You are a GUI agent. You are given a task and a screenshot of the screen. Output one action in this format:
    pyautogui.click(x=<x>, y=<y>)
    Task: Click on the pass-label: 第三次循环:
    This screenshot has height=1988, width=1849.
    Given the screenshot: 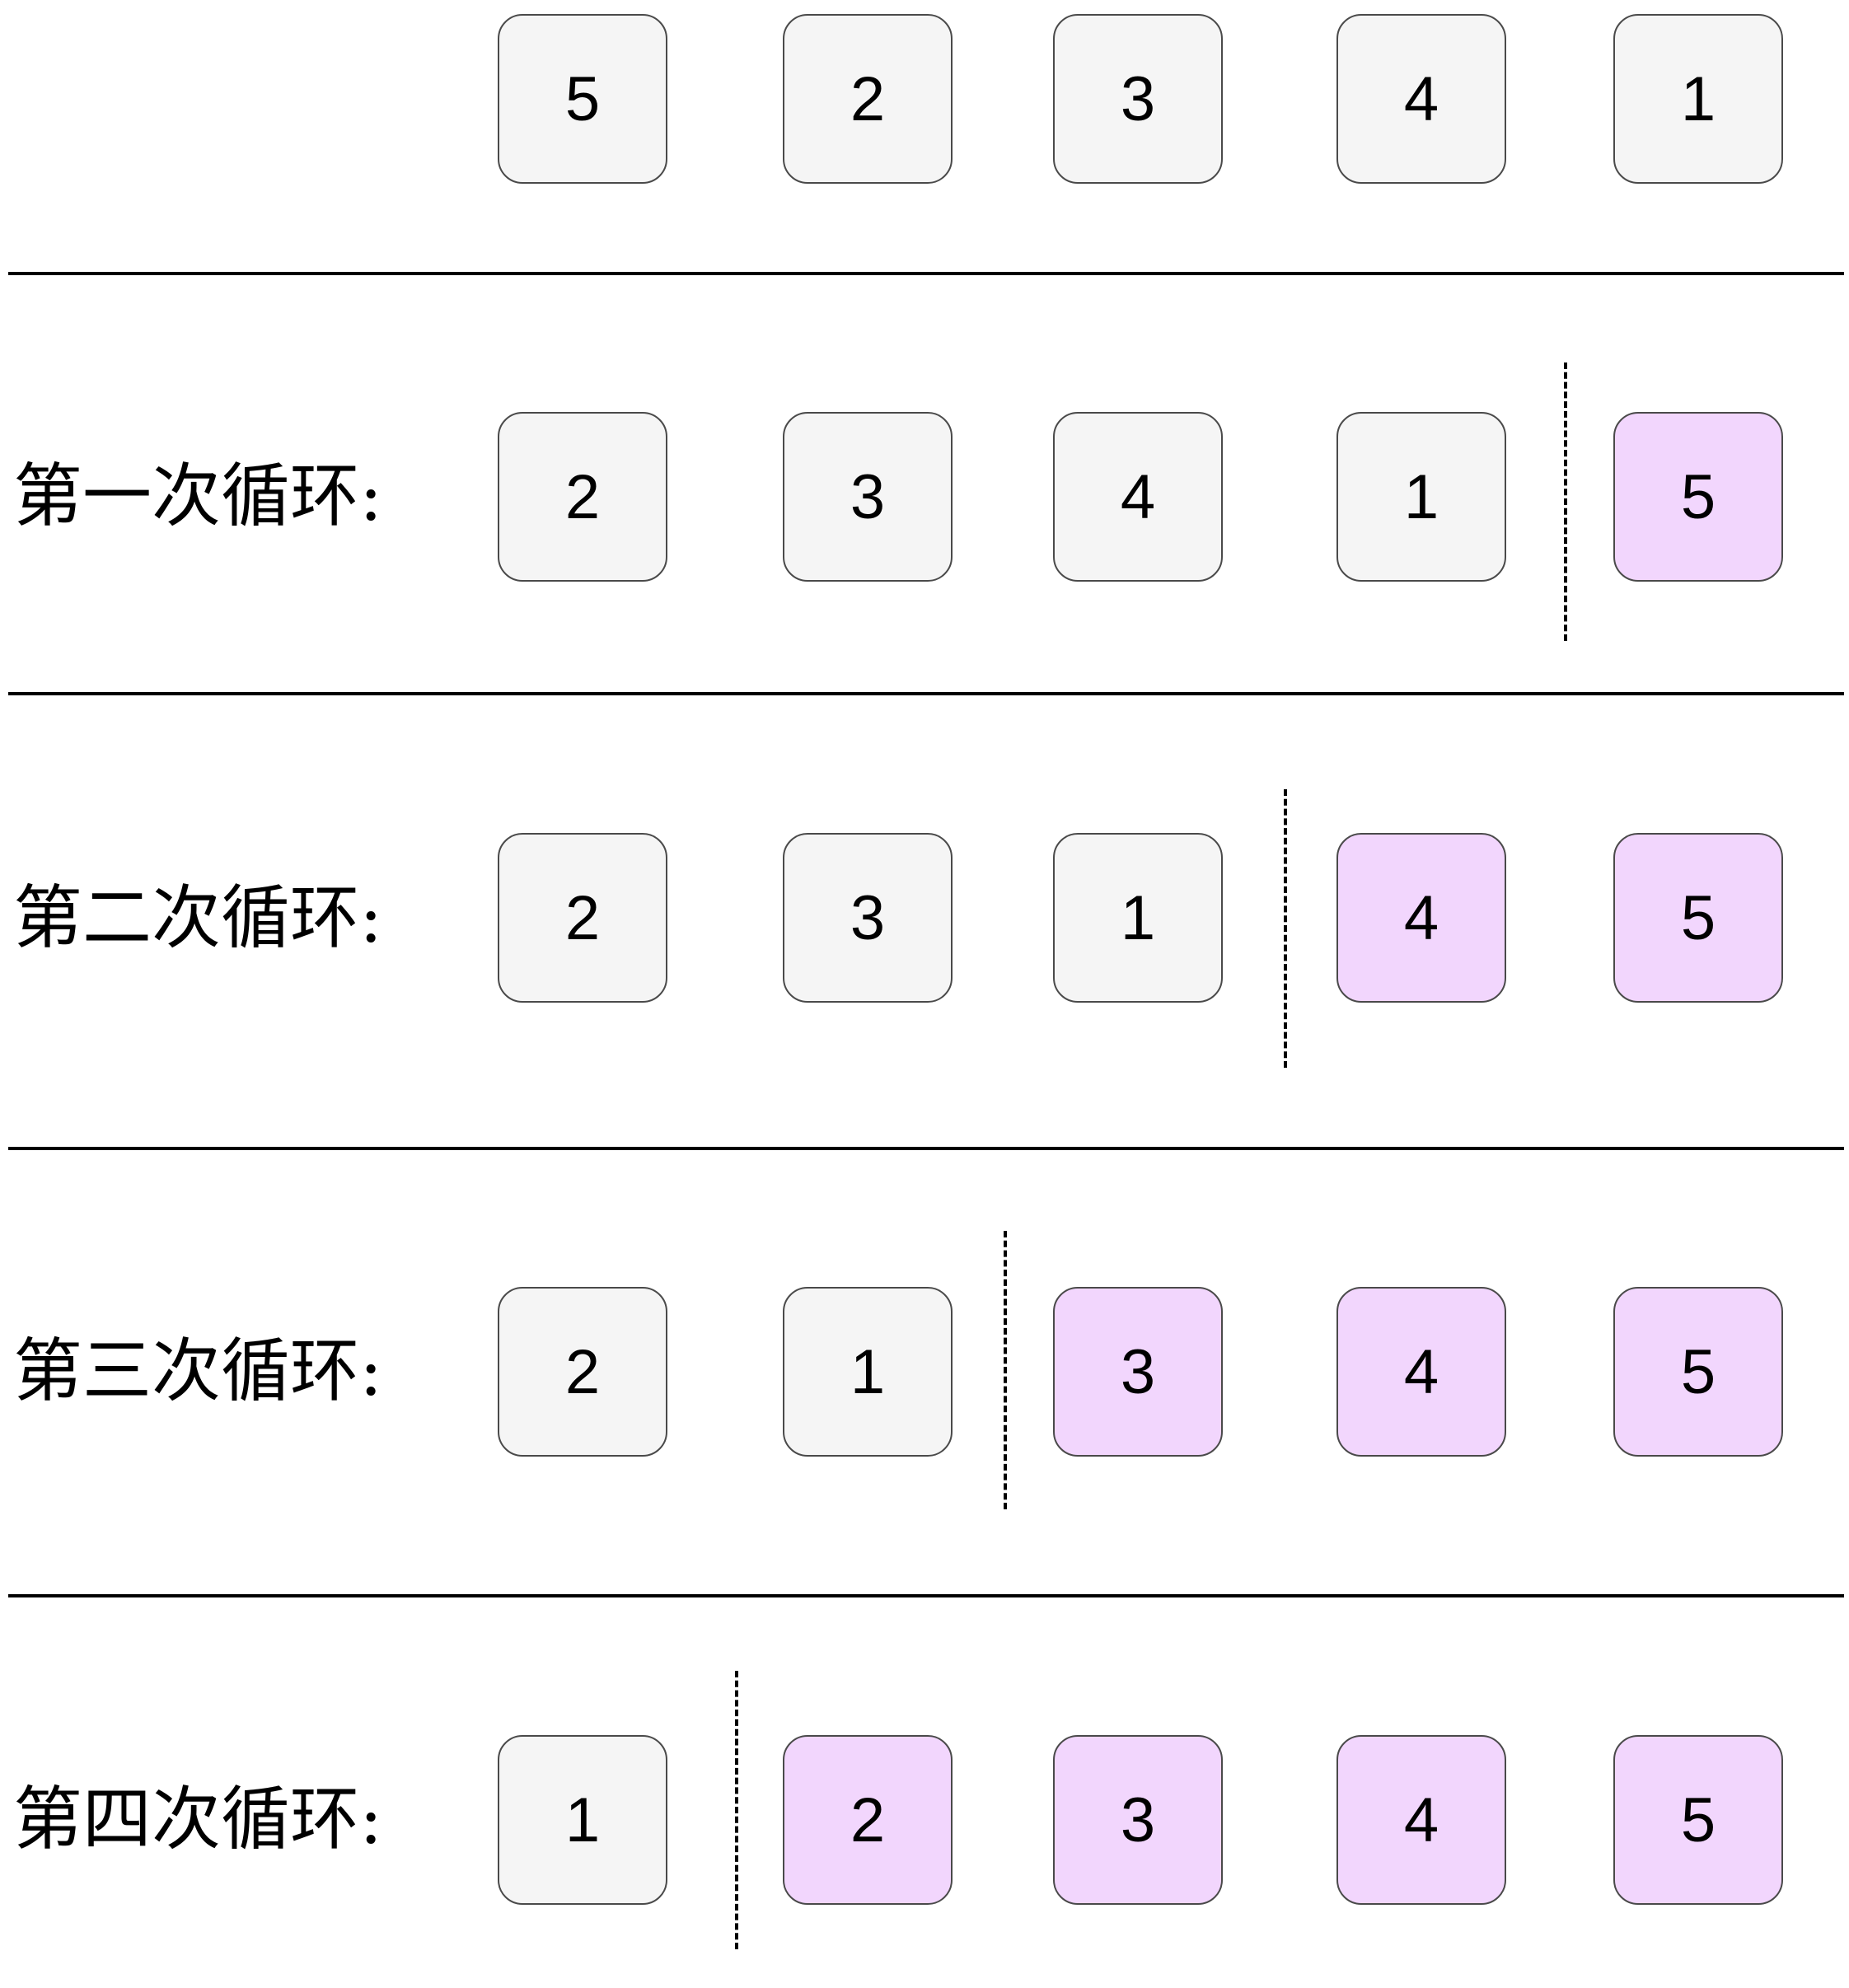 What is the action you would take?
    pyautogui.click(x=198, y=1371)
    